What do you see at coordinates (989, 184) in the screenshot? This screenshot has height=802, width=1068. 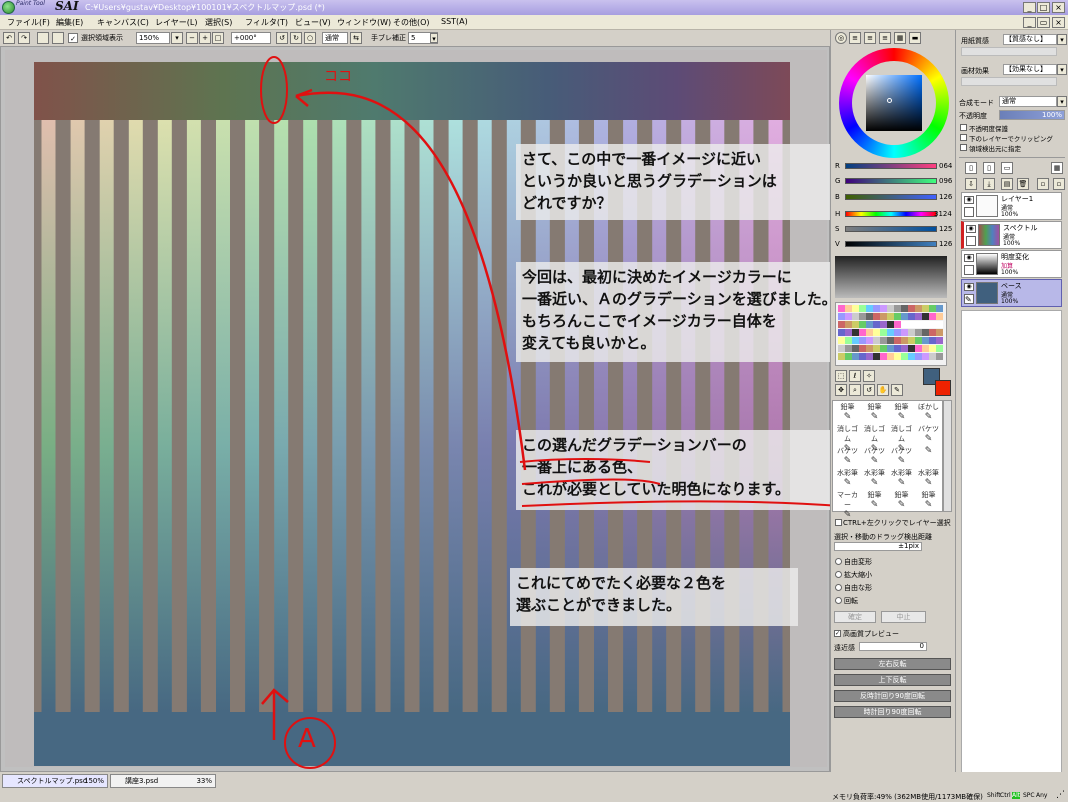 I see `merge-down-icon: ⤓` at bounding box center [989, 184].